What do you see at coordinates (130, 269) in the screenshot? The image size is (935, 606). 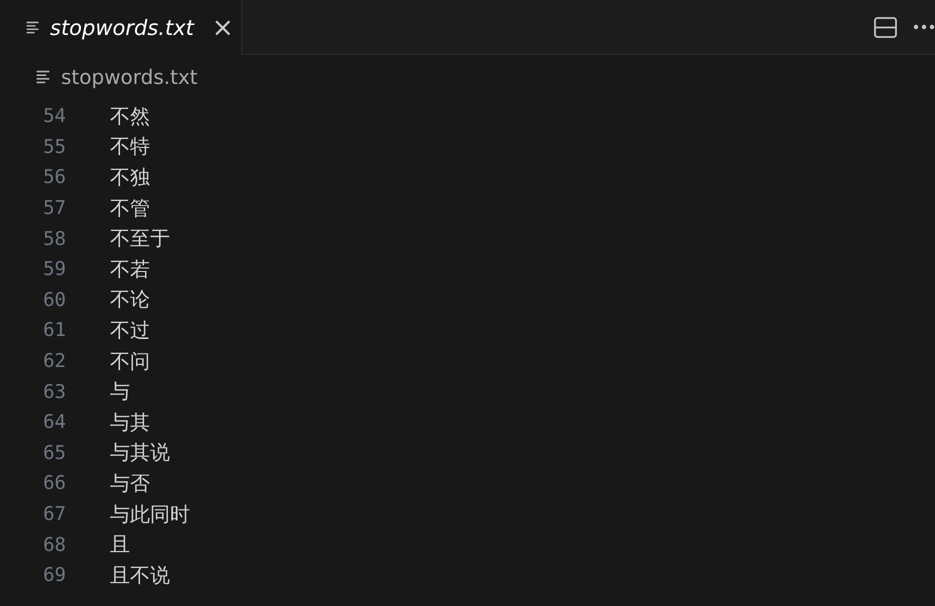 I see `code-line: 不若` at bounding box center [130, 269].